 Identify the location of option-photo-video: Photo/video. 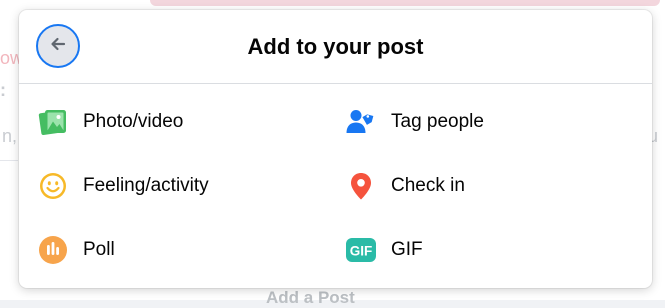
(183, 122).